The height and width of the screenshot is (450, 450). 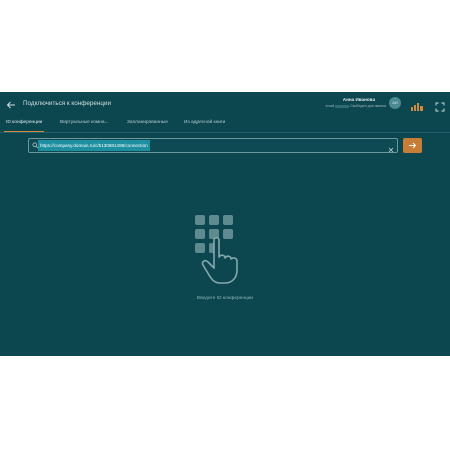 What do you see at coordinates (24, 126) in the screenshot?
I see `tab-conference-id: ID конференции` at bounding box center [24, 126].